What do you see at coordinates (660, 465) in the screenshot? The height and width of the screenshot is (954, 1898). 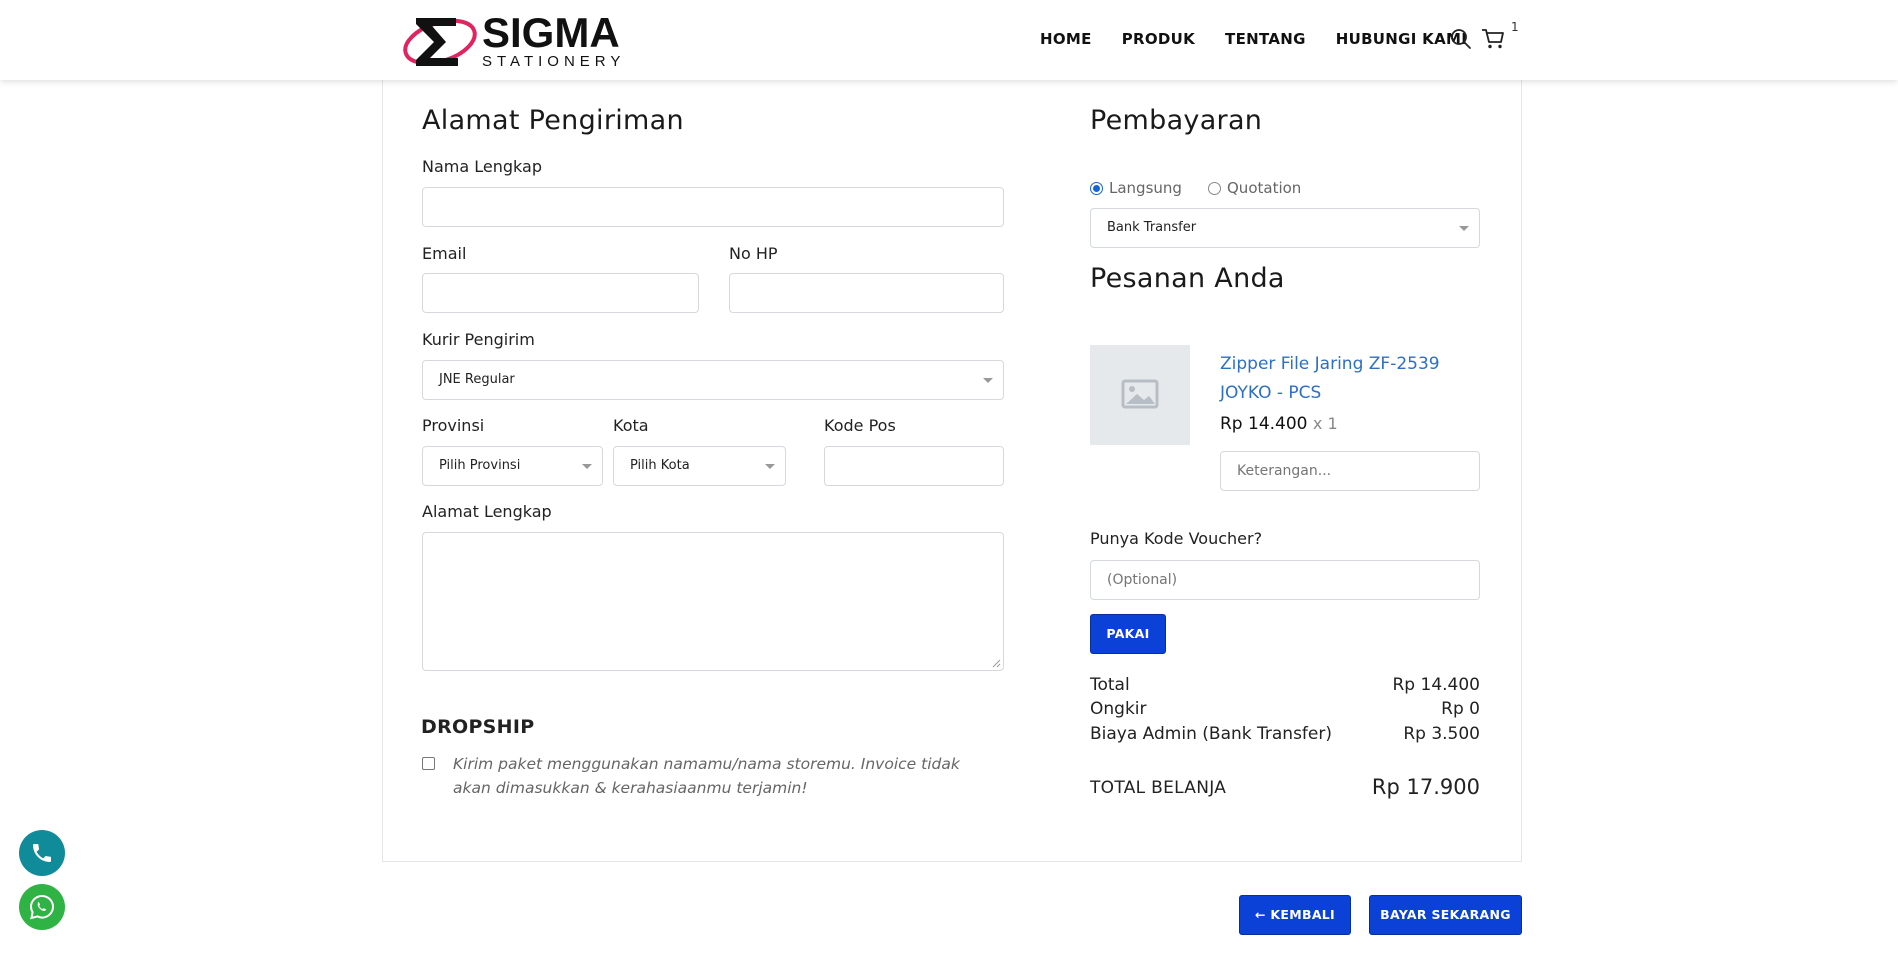 I see `city-select-value: Pilih Kota` at bounding box center [660, 465].